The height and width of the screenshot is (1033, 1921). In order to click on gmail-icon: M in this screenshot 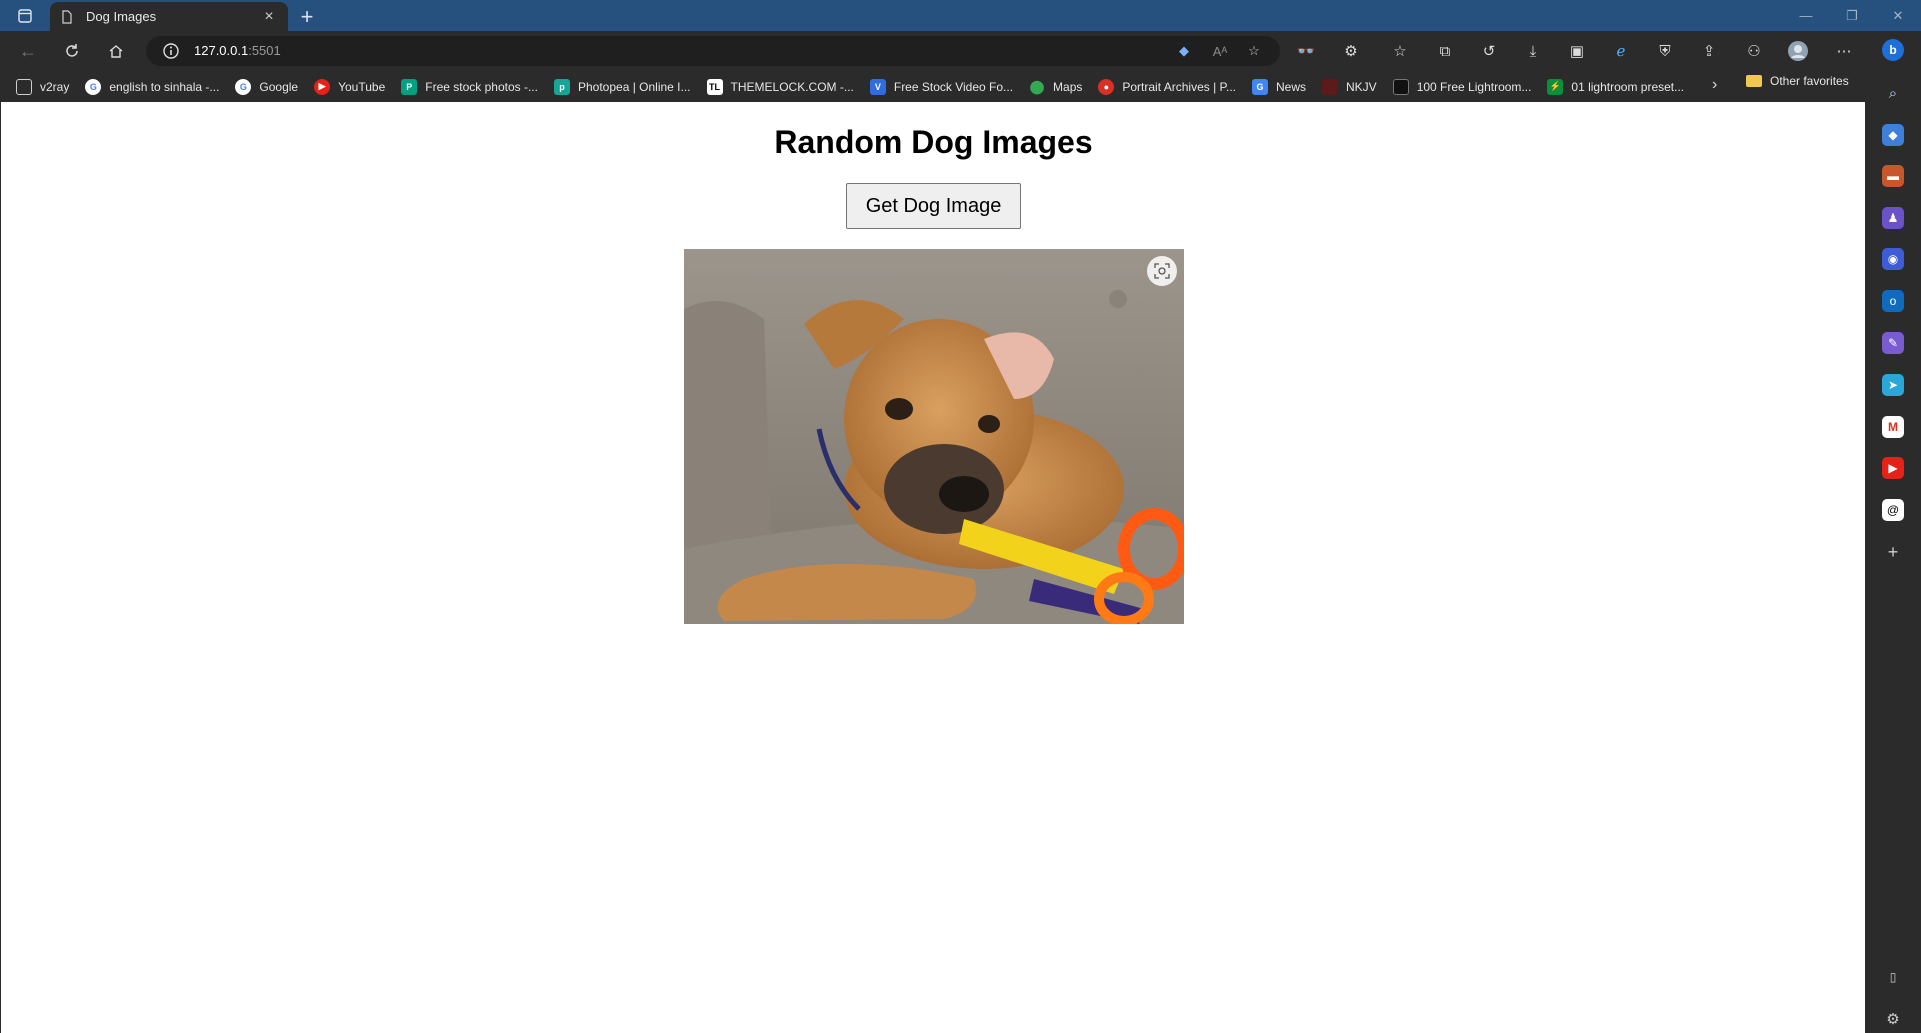, I will do `click(1893, 427)`.